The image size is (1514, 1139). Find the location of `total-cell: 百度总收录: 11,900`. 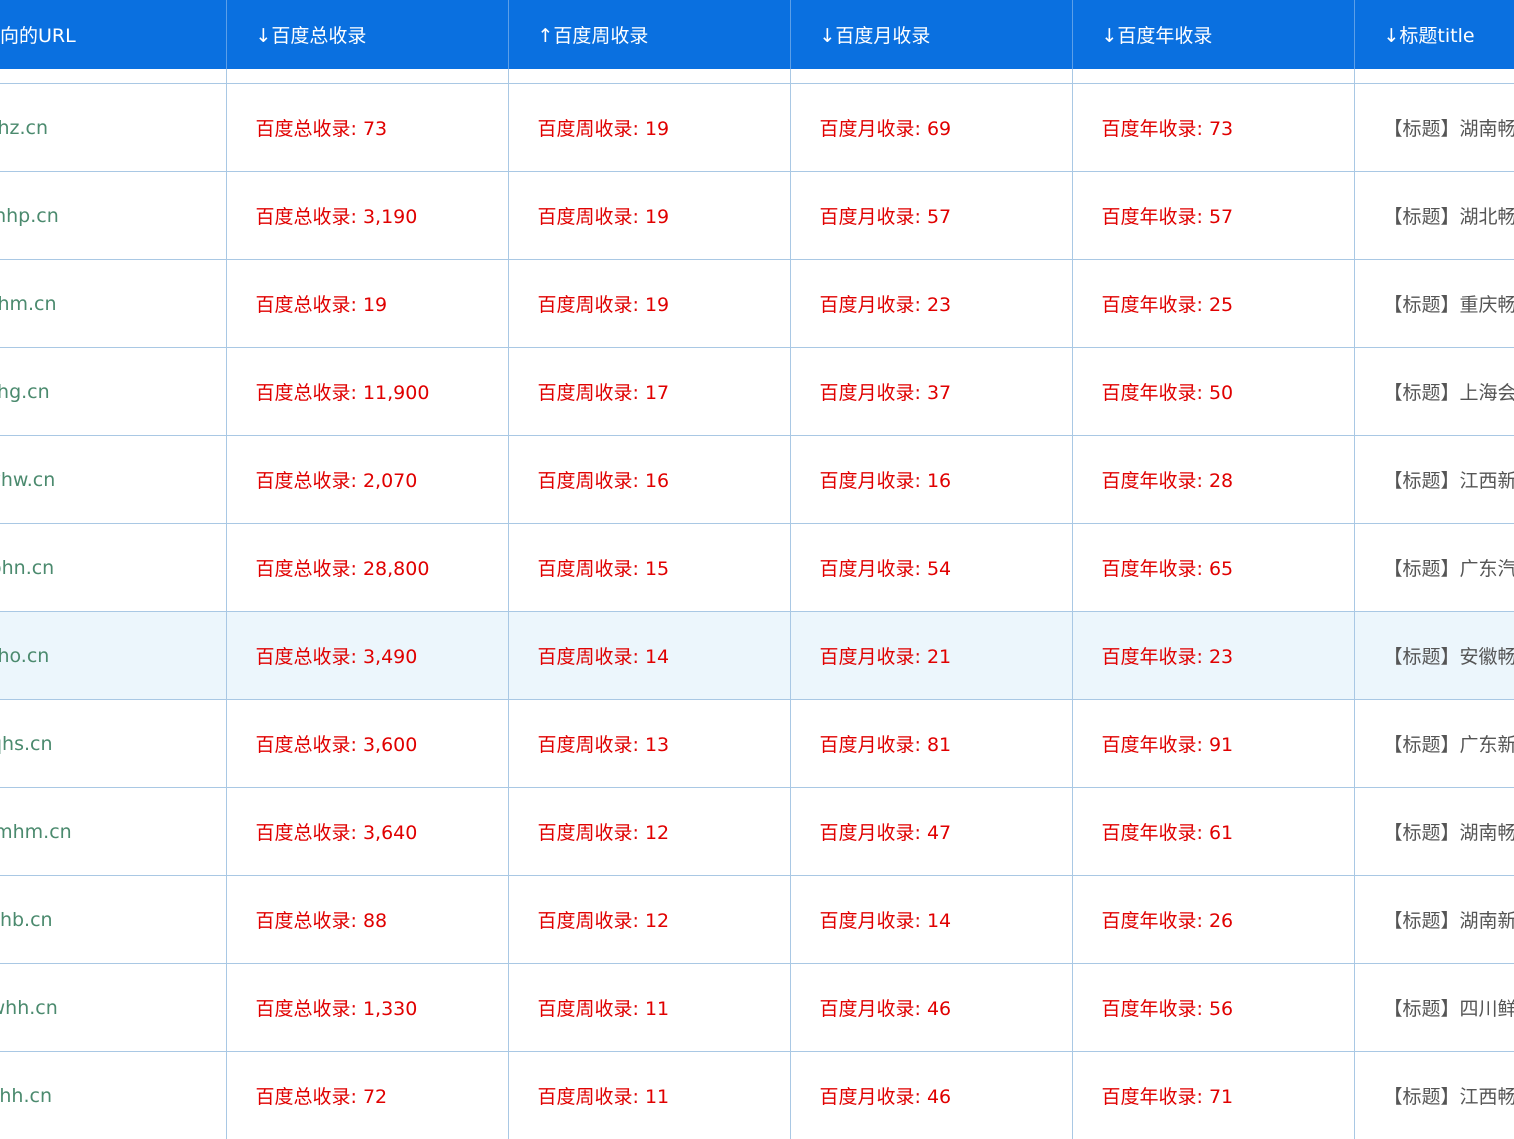

total-cell: 百度总收录: 11,900 is located at coordinates (367, 391).